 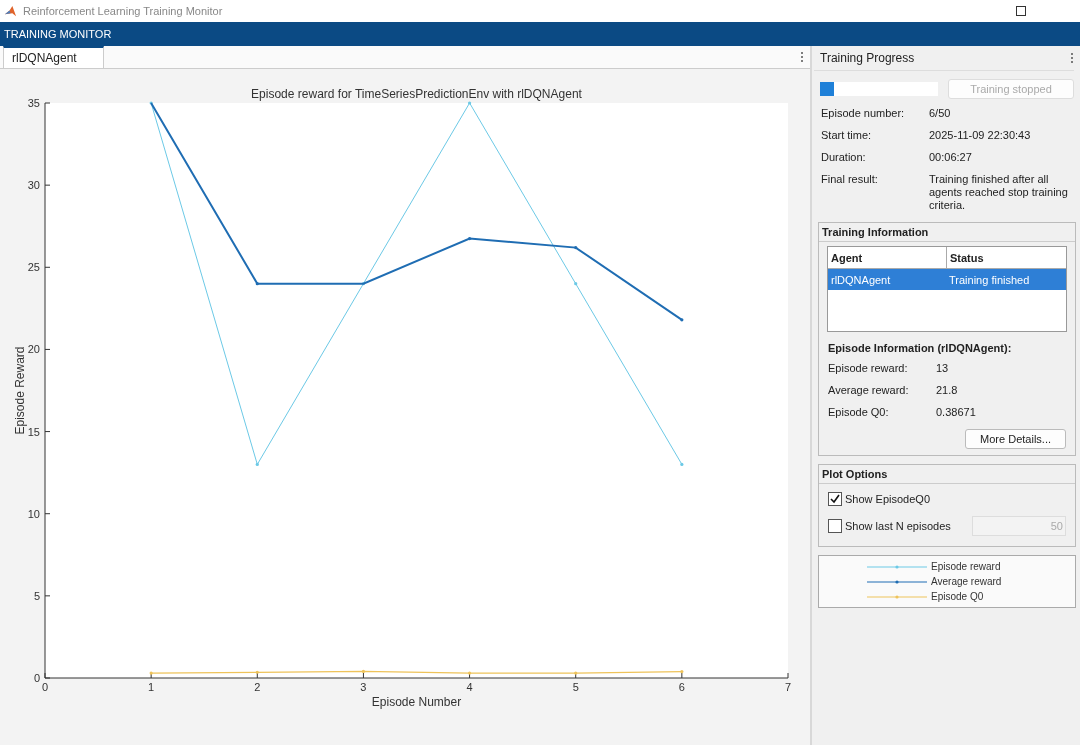 I want to click on field-label: Duration:, so click(x=844, y=157).